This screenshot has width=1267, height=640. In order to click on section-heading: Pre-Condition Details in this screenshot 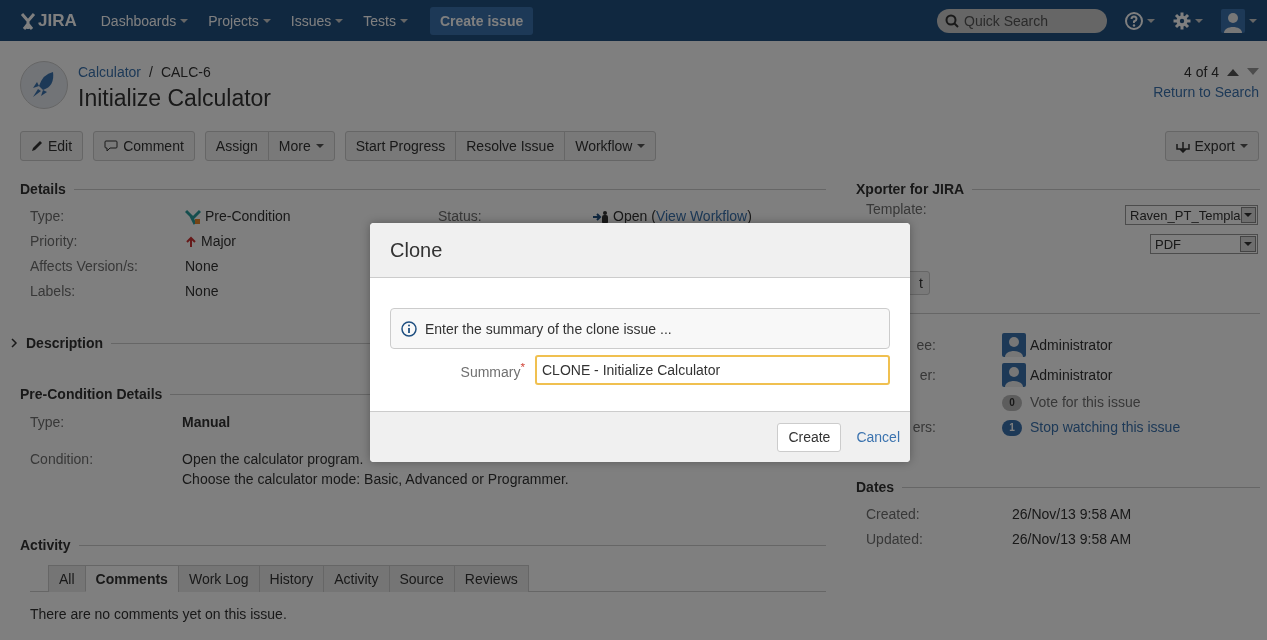, I will do `click(91, 394)`.